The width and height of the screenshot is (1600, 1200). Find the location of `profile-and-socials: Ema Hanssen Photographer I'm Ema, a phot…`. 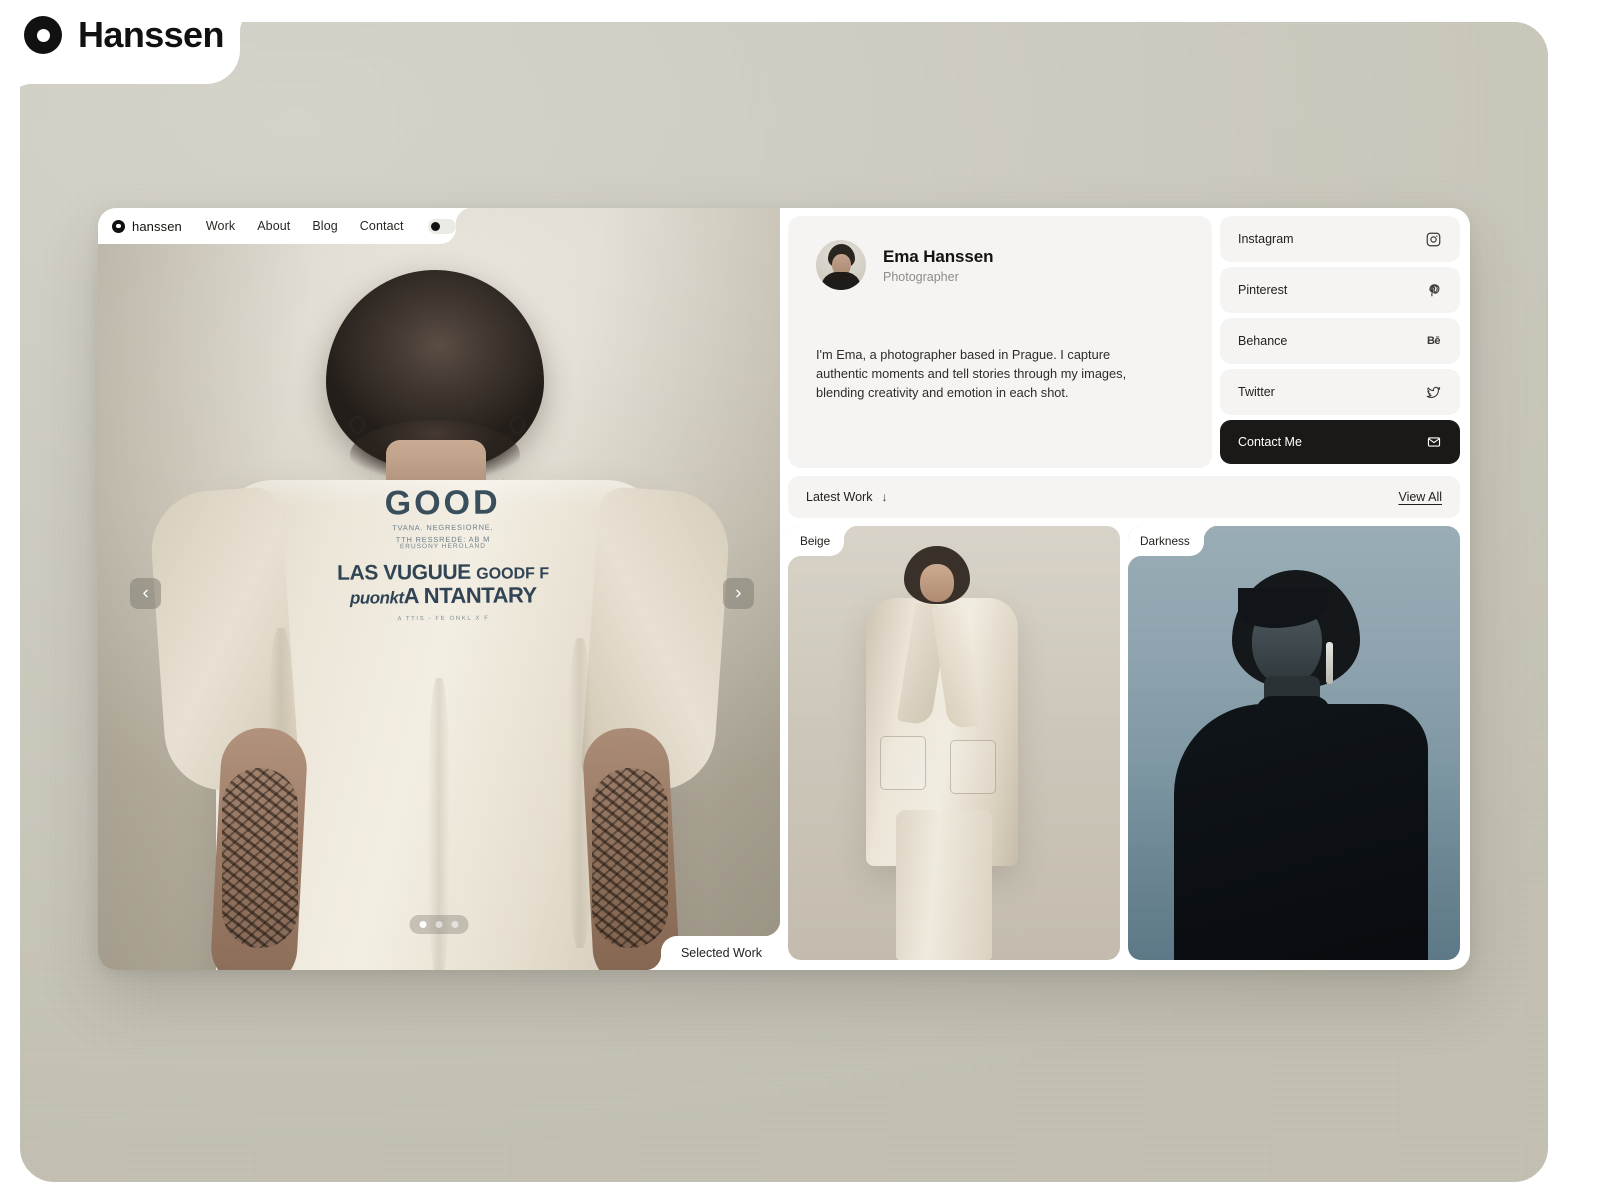

profile-and-socials: Ema Hanssen Photographer I'm Ema, a phot… is located at coordinates (1124, 342).